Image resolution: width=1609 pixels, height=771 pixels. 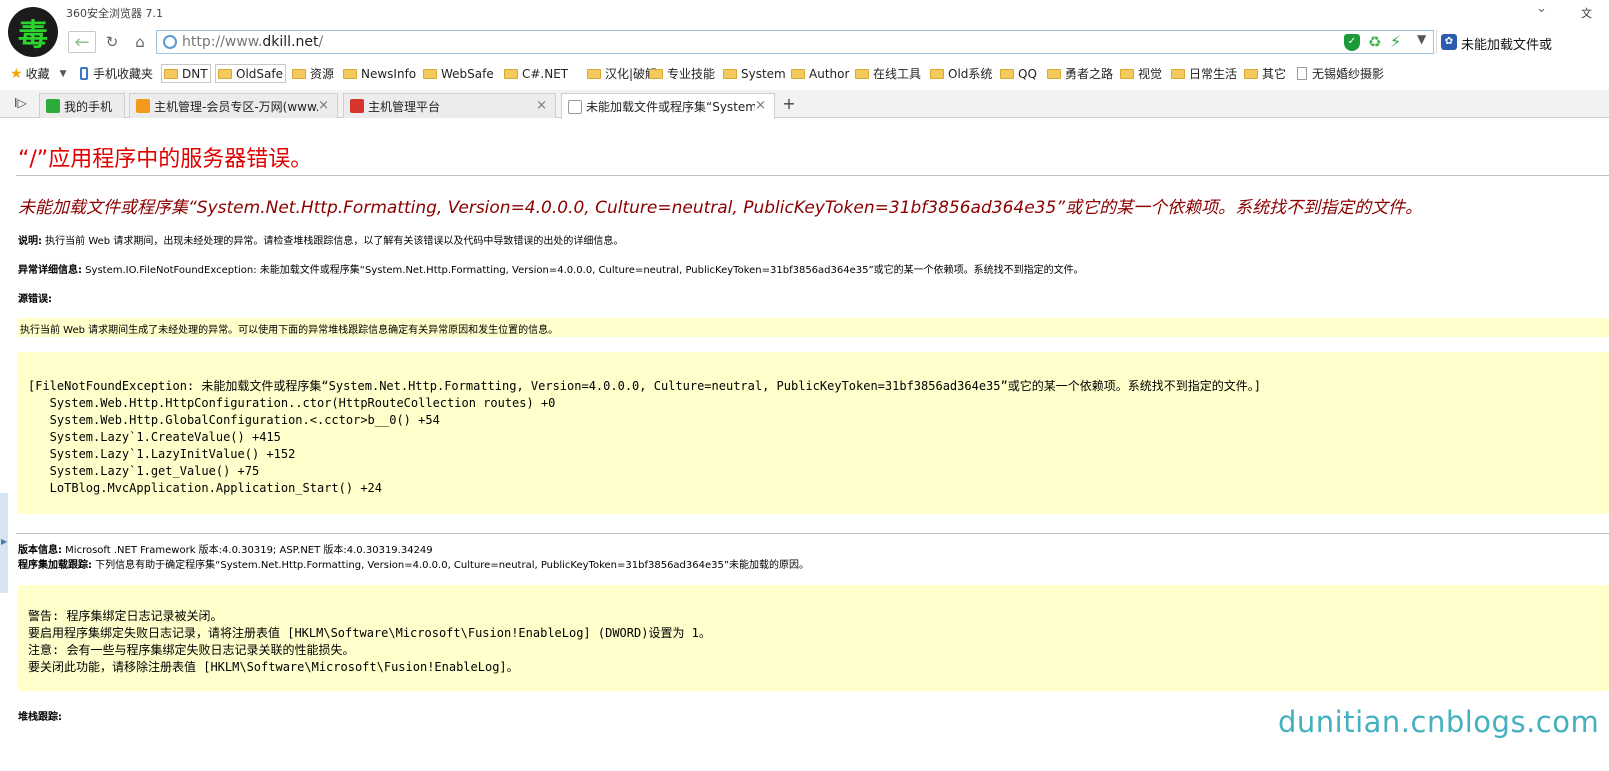 I want to click on bookmark-item: ★ 收藏 ▼, so click(x=38, y=73).